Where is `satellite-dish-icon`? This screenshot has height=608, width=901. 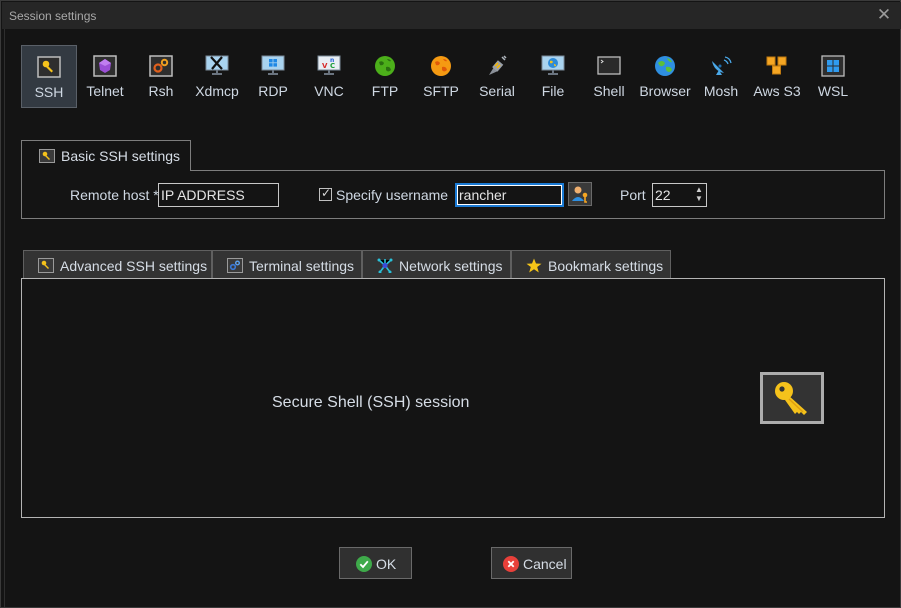 satellite-dish-icon is located at coordinates (721, 66).